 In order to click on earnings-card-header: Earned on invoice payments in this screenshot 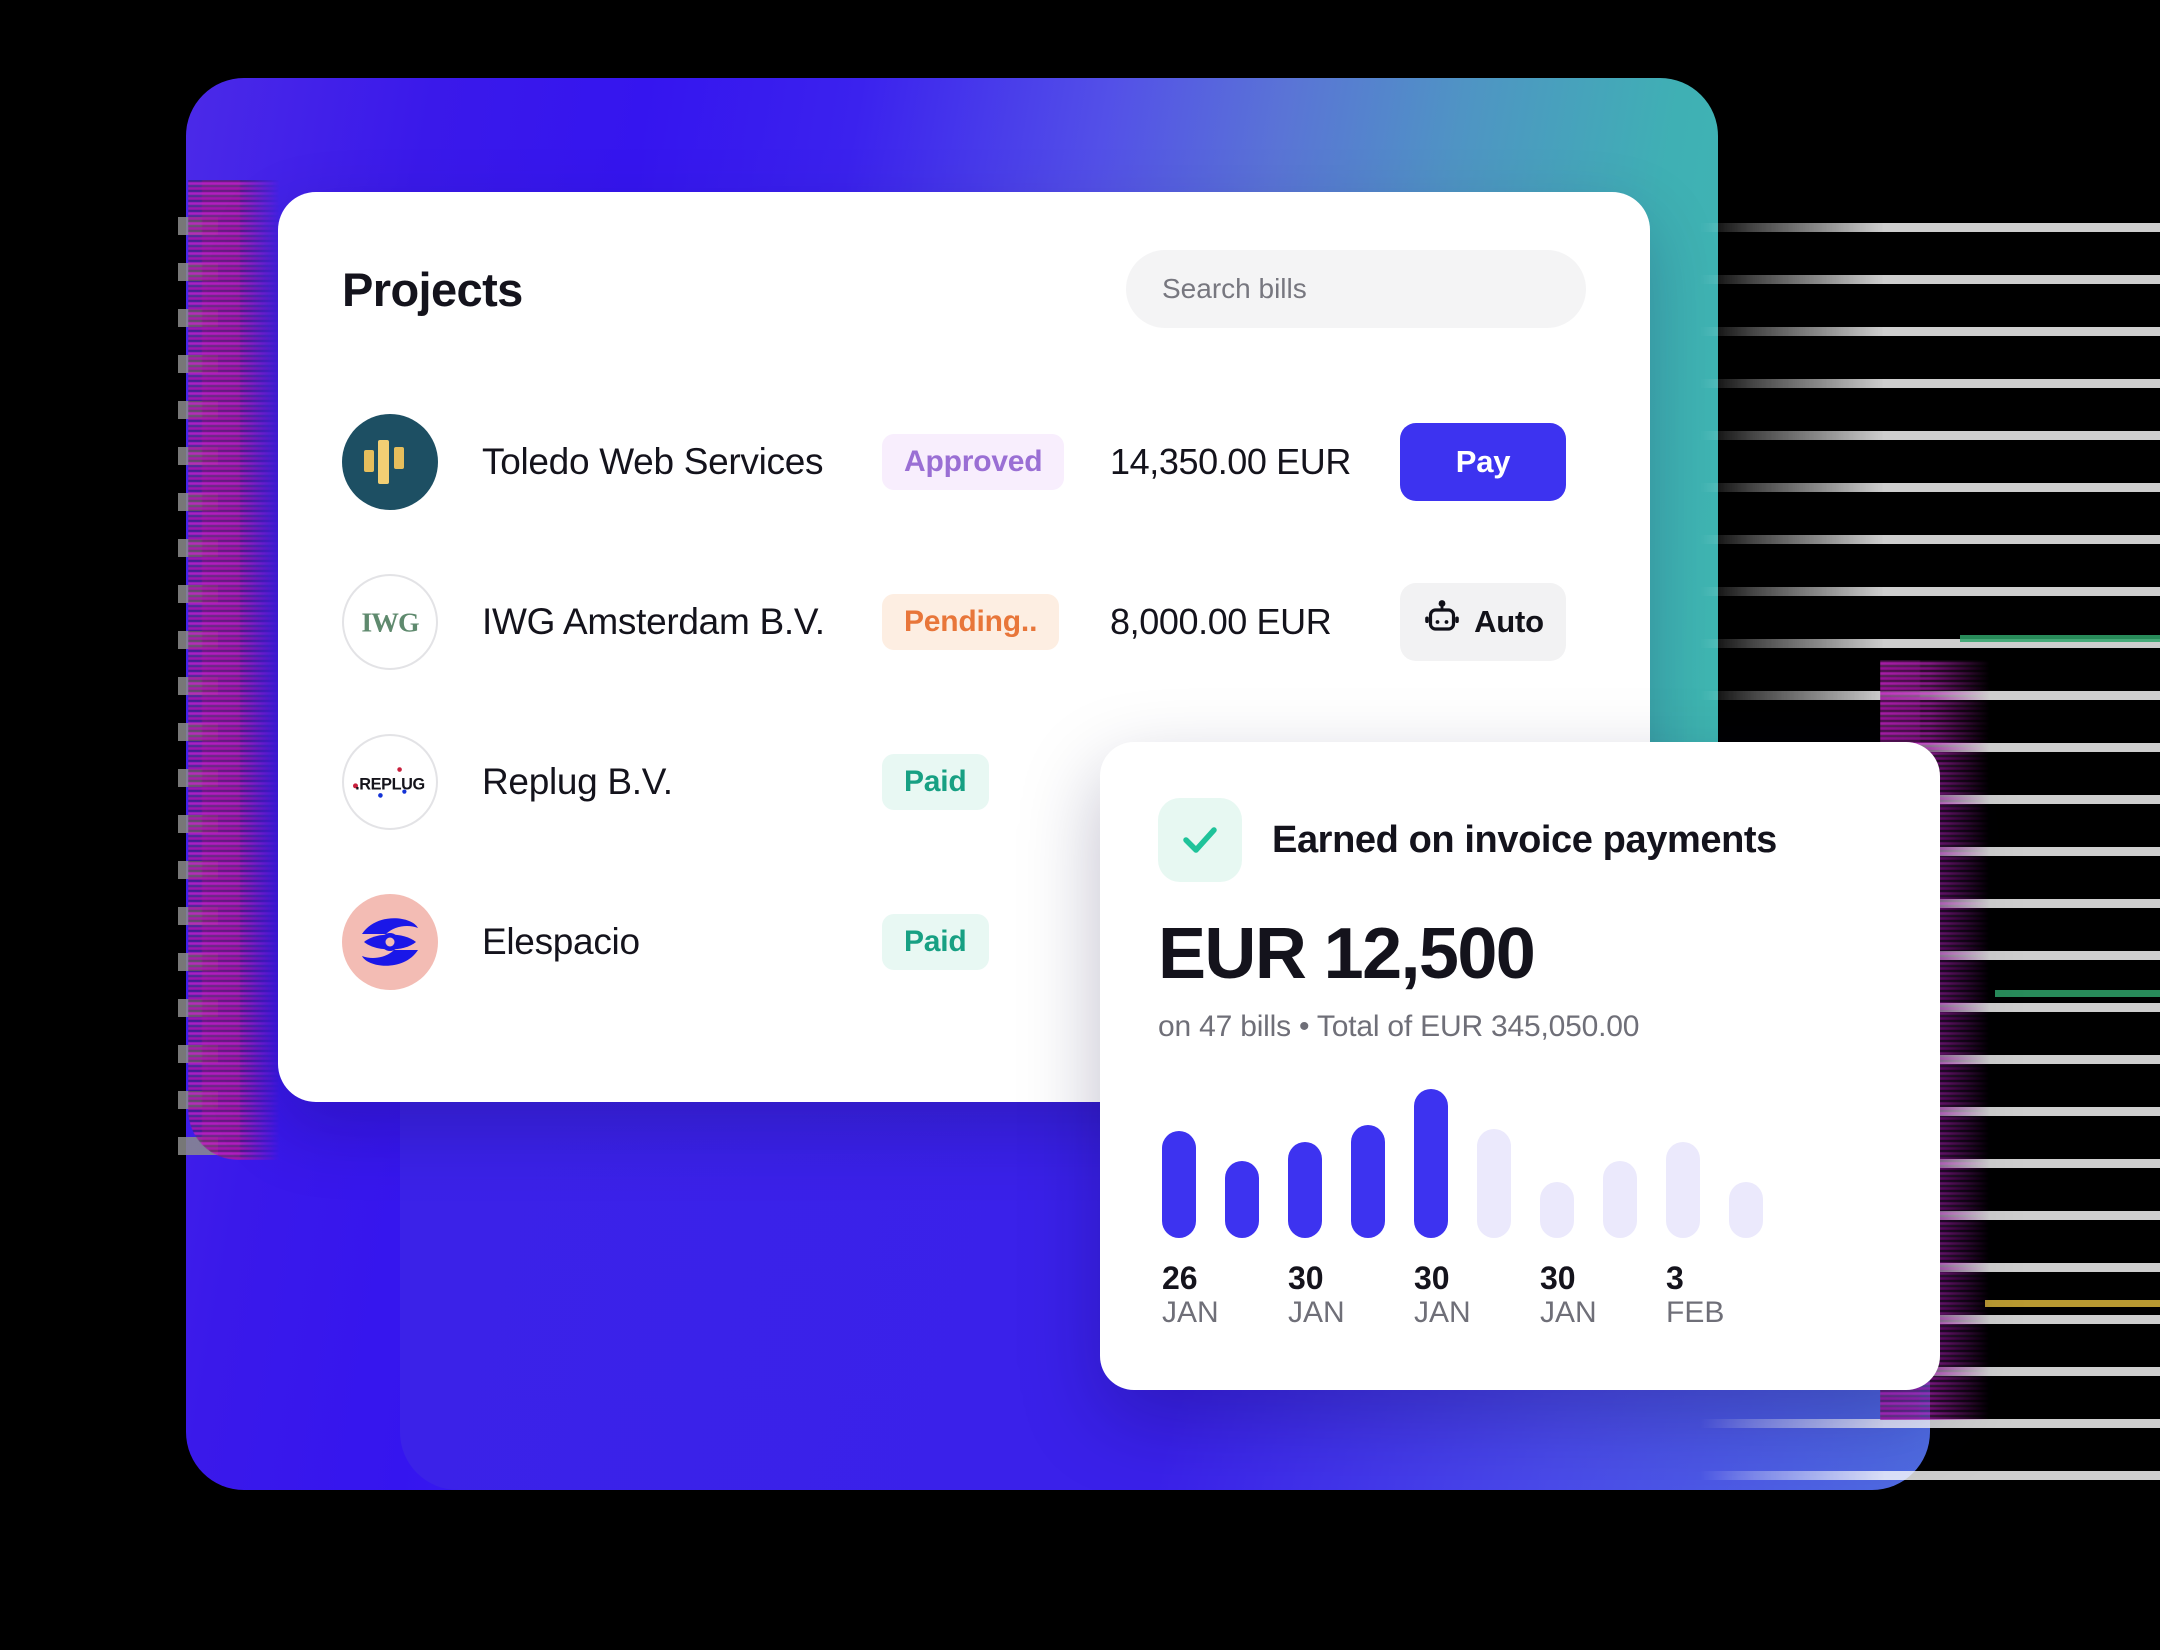, I will do `click(1520, 840)`.